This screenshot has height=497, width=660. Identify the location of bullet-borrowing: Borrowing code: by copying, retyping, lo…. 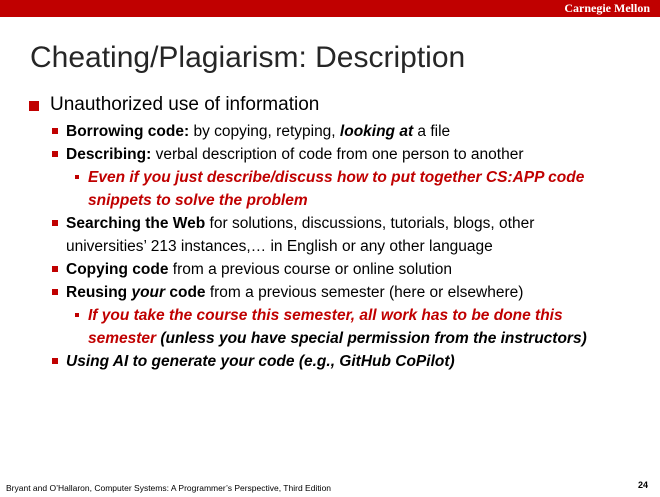
(330, 131).